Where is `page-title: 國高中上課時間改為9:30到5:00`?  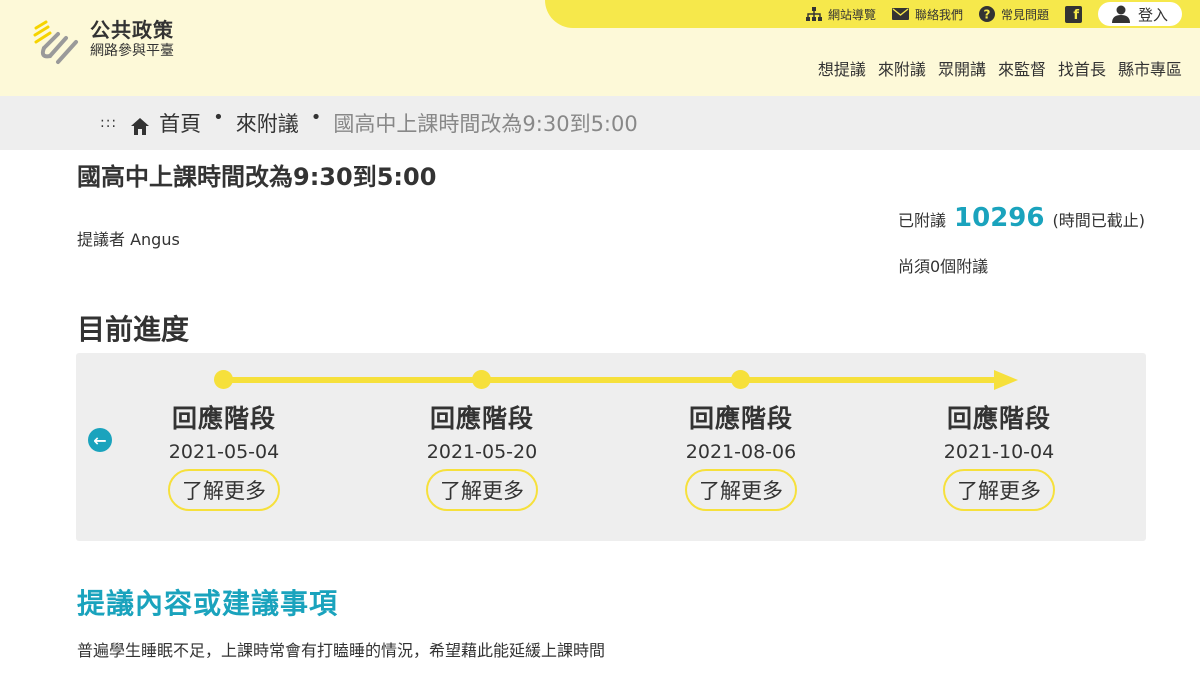 page-title: 國高中上課時間改為9:30到5:00 is located at coordinates (257, 177).